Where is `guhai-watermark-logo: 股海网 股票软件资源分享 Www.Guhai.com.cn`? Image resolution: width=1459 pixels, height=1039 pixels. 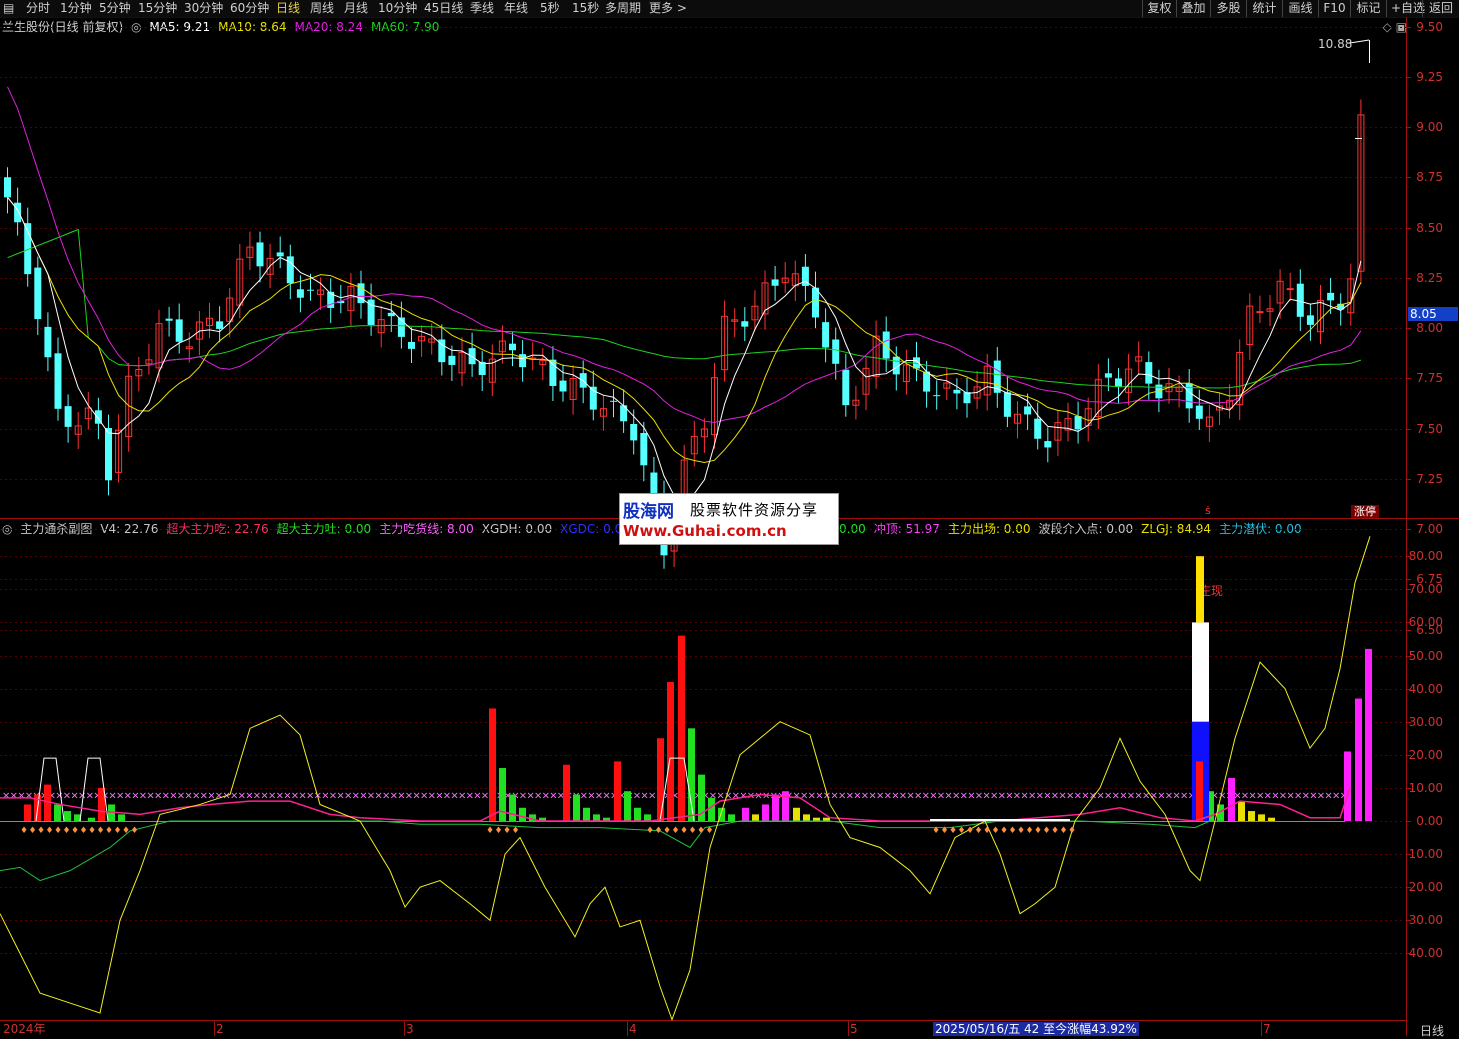 guhai-watermark-logo: 股海网 股票软件资源分享 Www.Guhai.com.cn is located at coordinates (729, 519).